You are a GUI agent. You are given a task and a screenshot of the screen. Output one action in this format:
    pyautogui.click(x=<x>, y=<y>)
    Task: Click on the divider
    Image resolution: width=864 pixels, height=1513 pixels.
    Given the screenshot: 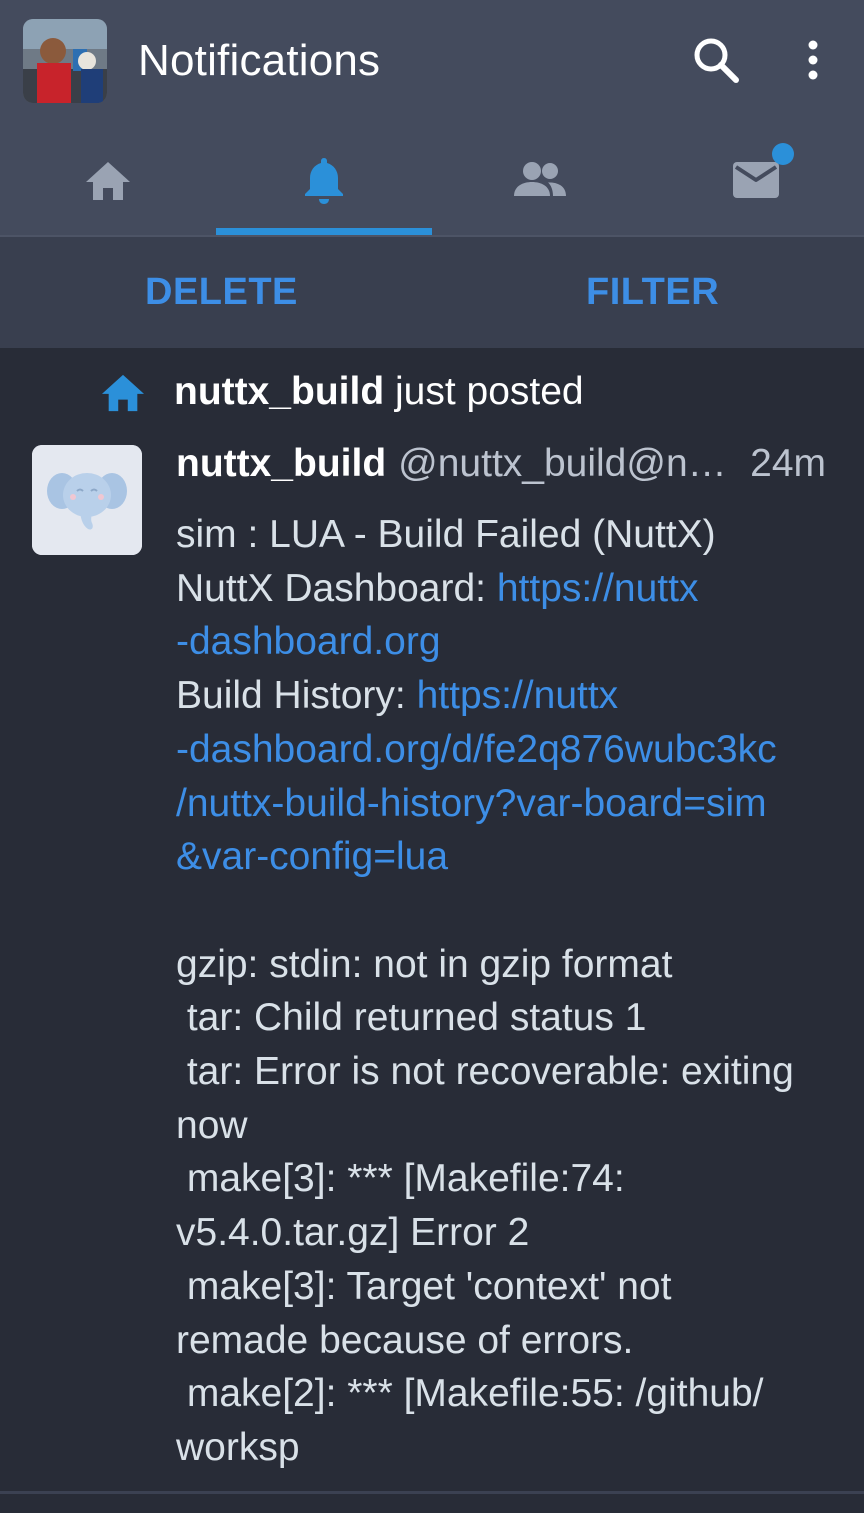 What is the action you would take?
    pyautogui.click(x=432, y=1492)
    